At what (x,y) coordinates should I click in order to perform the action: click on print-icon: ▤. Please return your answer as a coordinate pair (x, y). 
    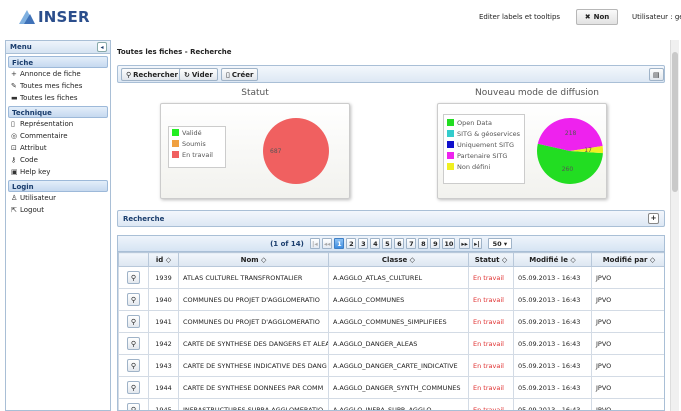
    Looking at the image, I should click on (656, 74).